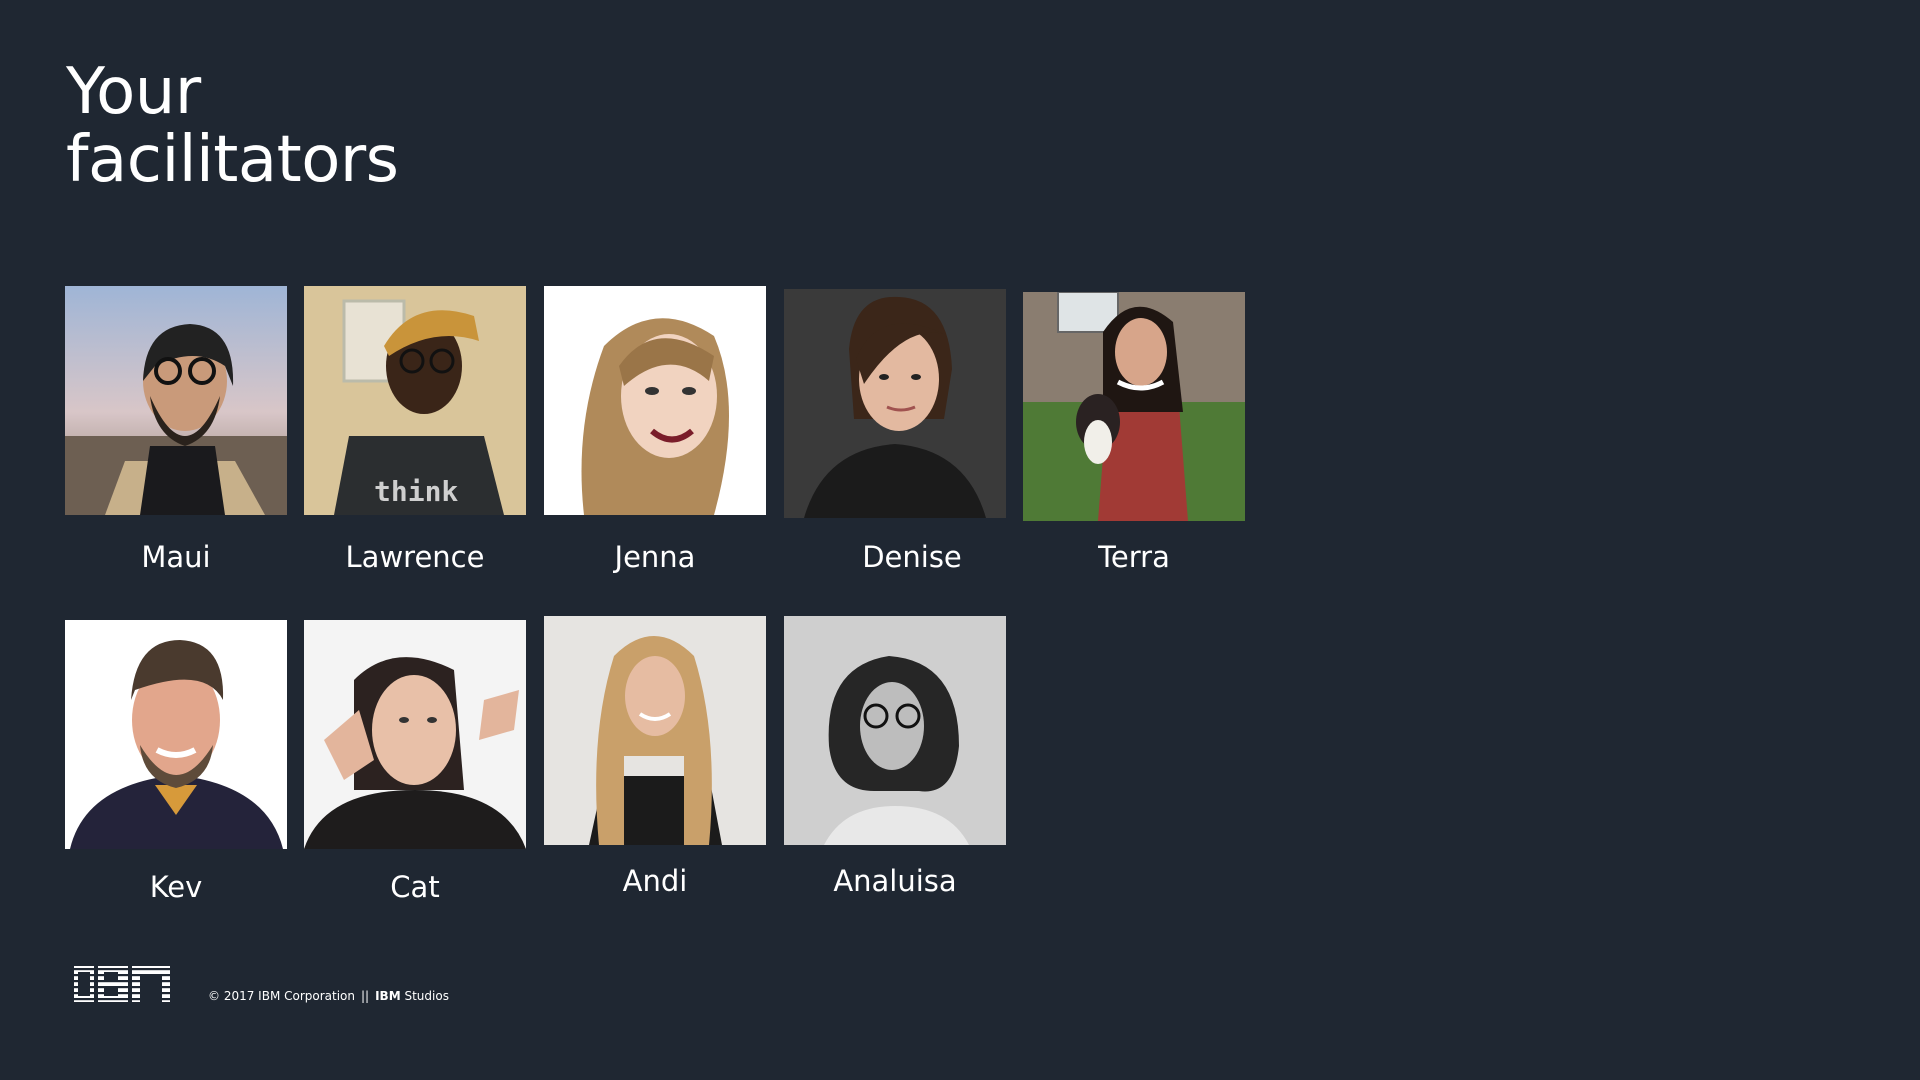  I want to click on facilitator-card-andi: Andi, so click(655, 757).